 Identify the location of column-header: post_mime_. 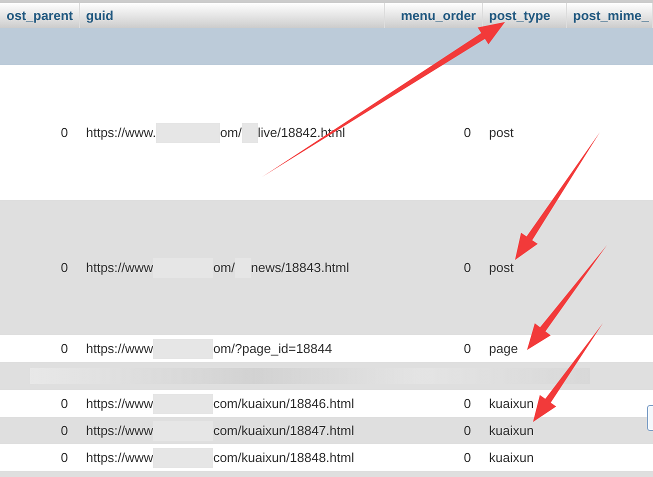
(611, 15).